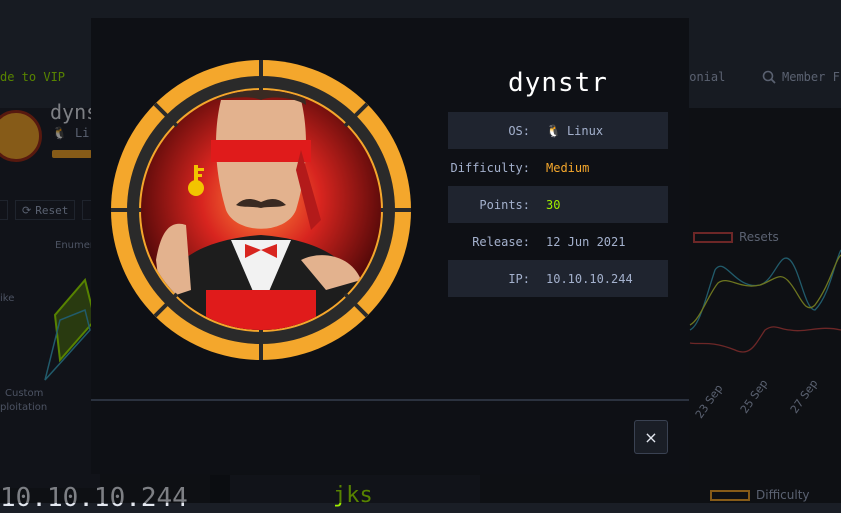  What do you see at coordinates (589, 278) in the screenshot?
I see `info-value-ip: 10.10.10.244` at bounding box center [589, 278].